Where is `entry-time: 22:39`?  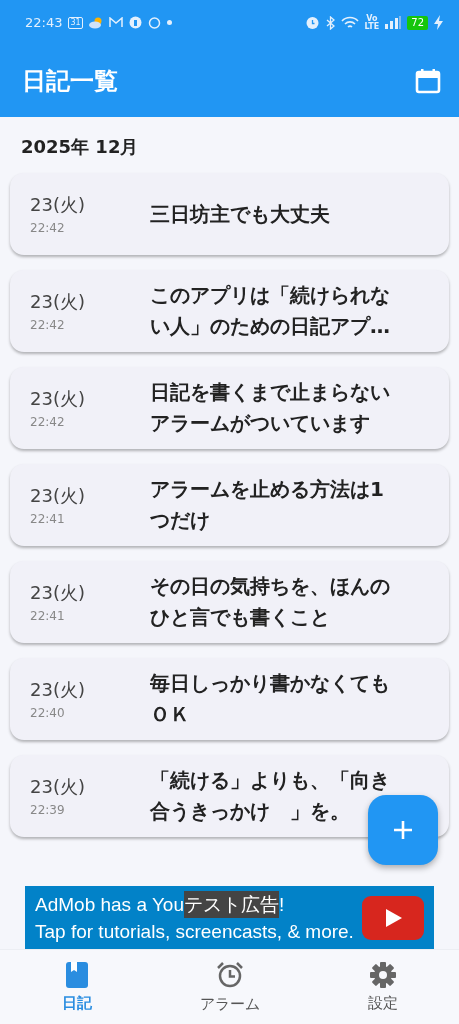 entry-time: 22:39 is located at coordinates (48, 810).